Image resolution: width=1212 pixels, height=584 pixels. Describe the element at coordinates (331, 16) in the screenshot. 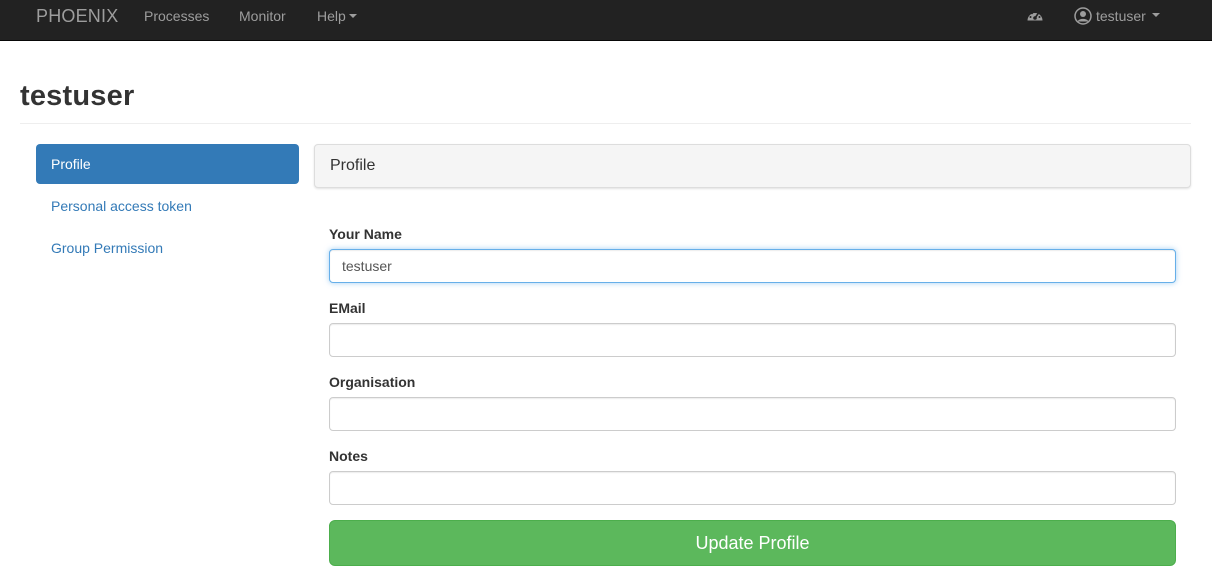

I see `nav-help-label: Help` at that location.